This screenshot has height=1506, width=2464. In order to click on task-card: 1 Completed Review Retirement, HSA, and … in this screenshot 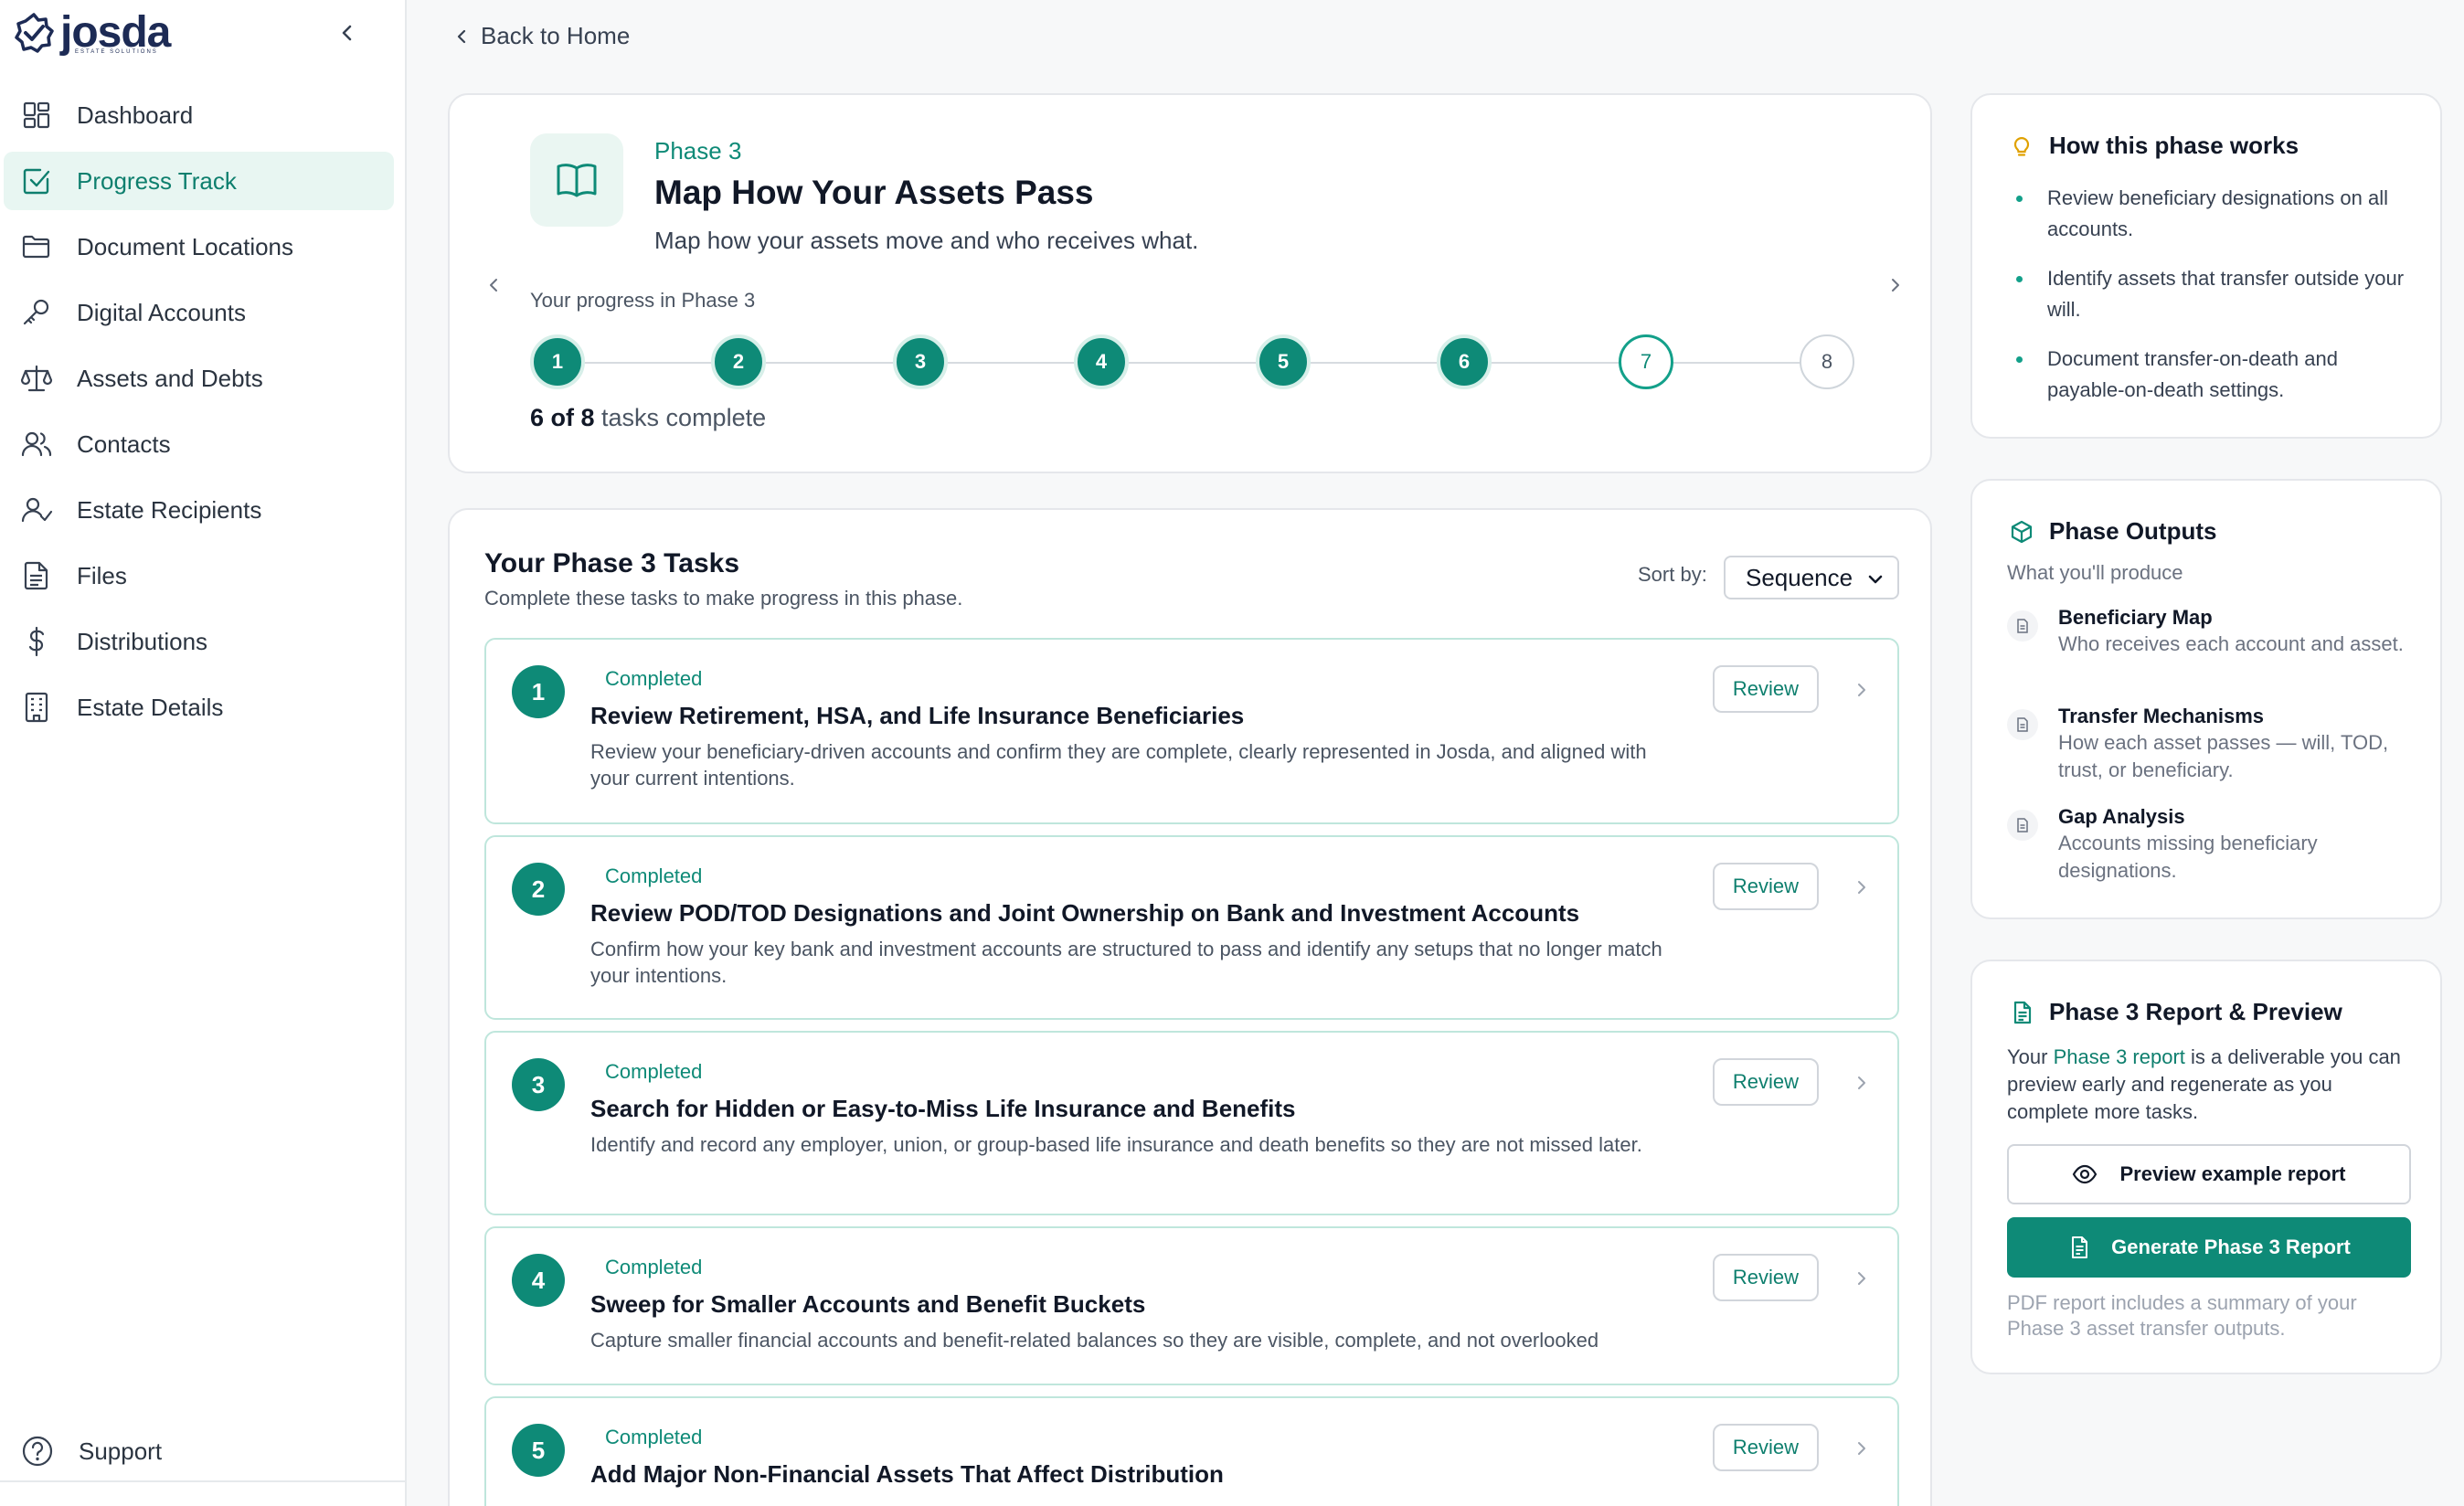, I will do `click(1191, 731)`.